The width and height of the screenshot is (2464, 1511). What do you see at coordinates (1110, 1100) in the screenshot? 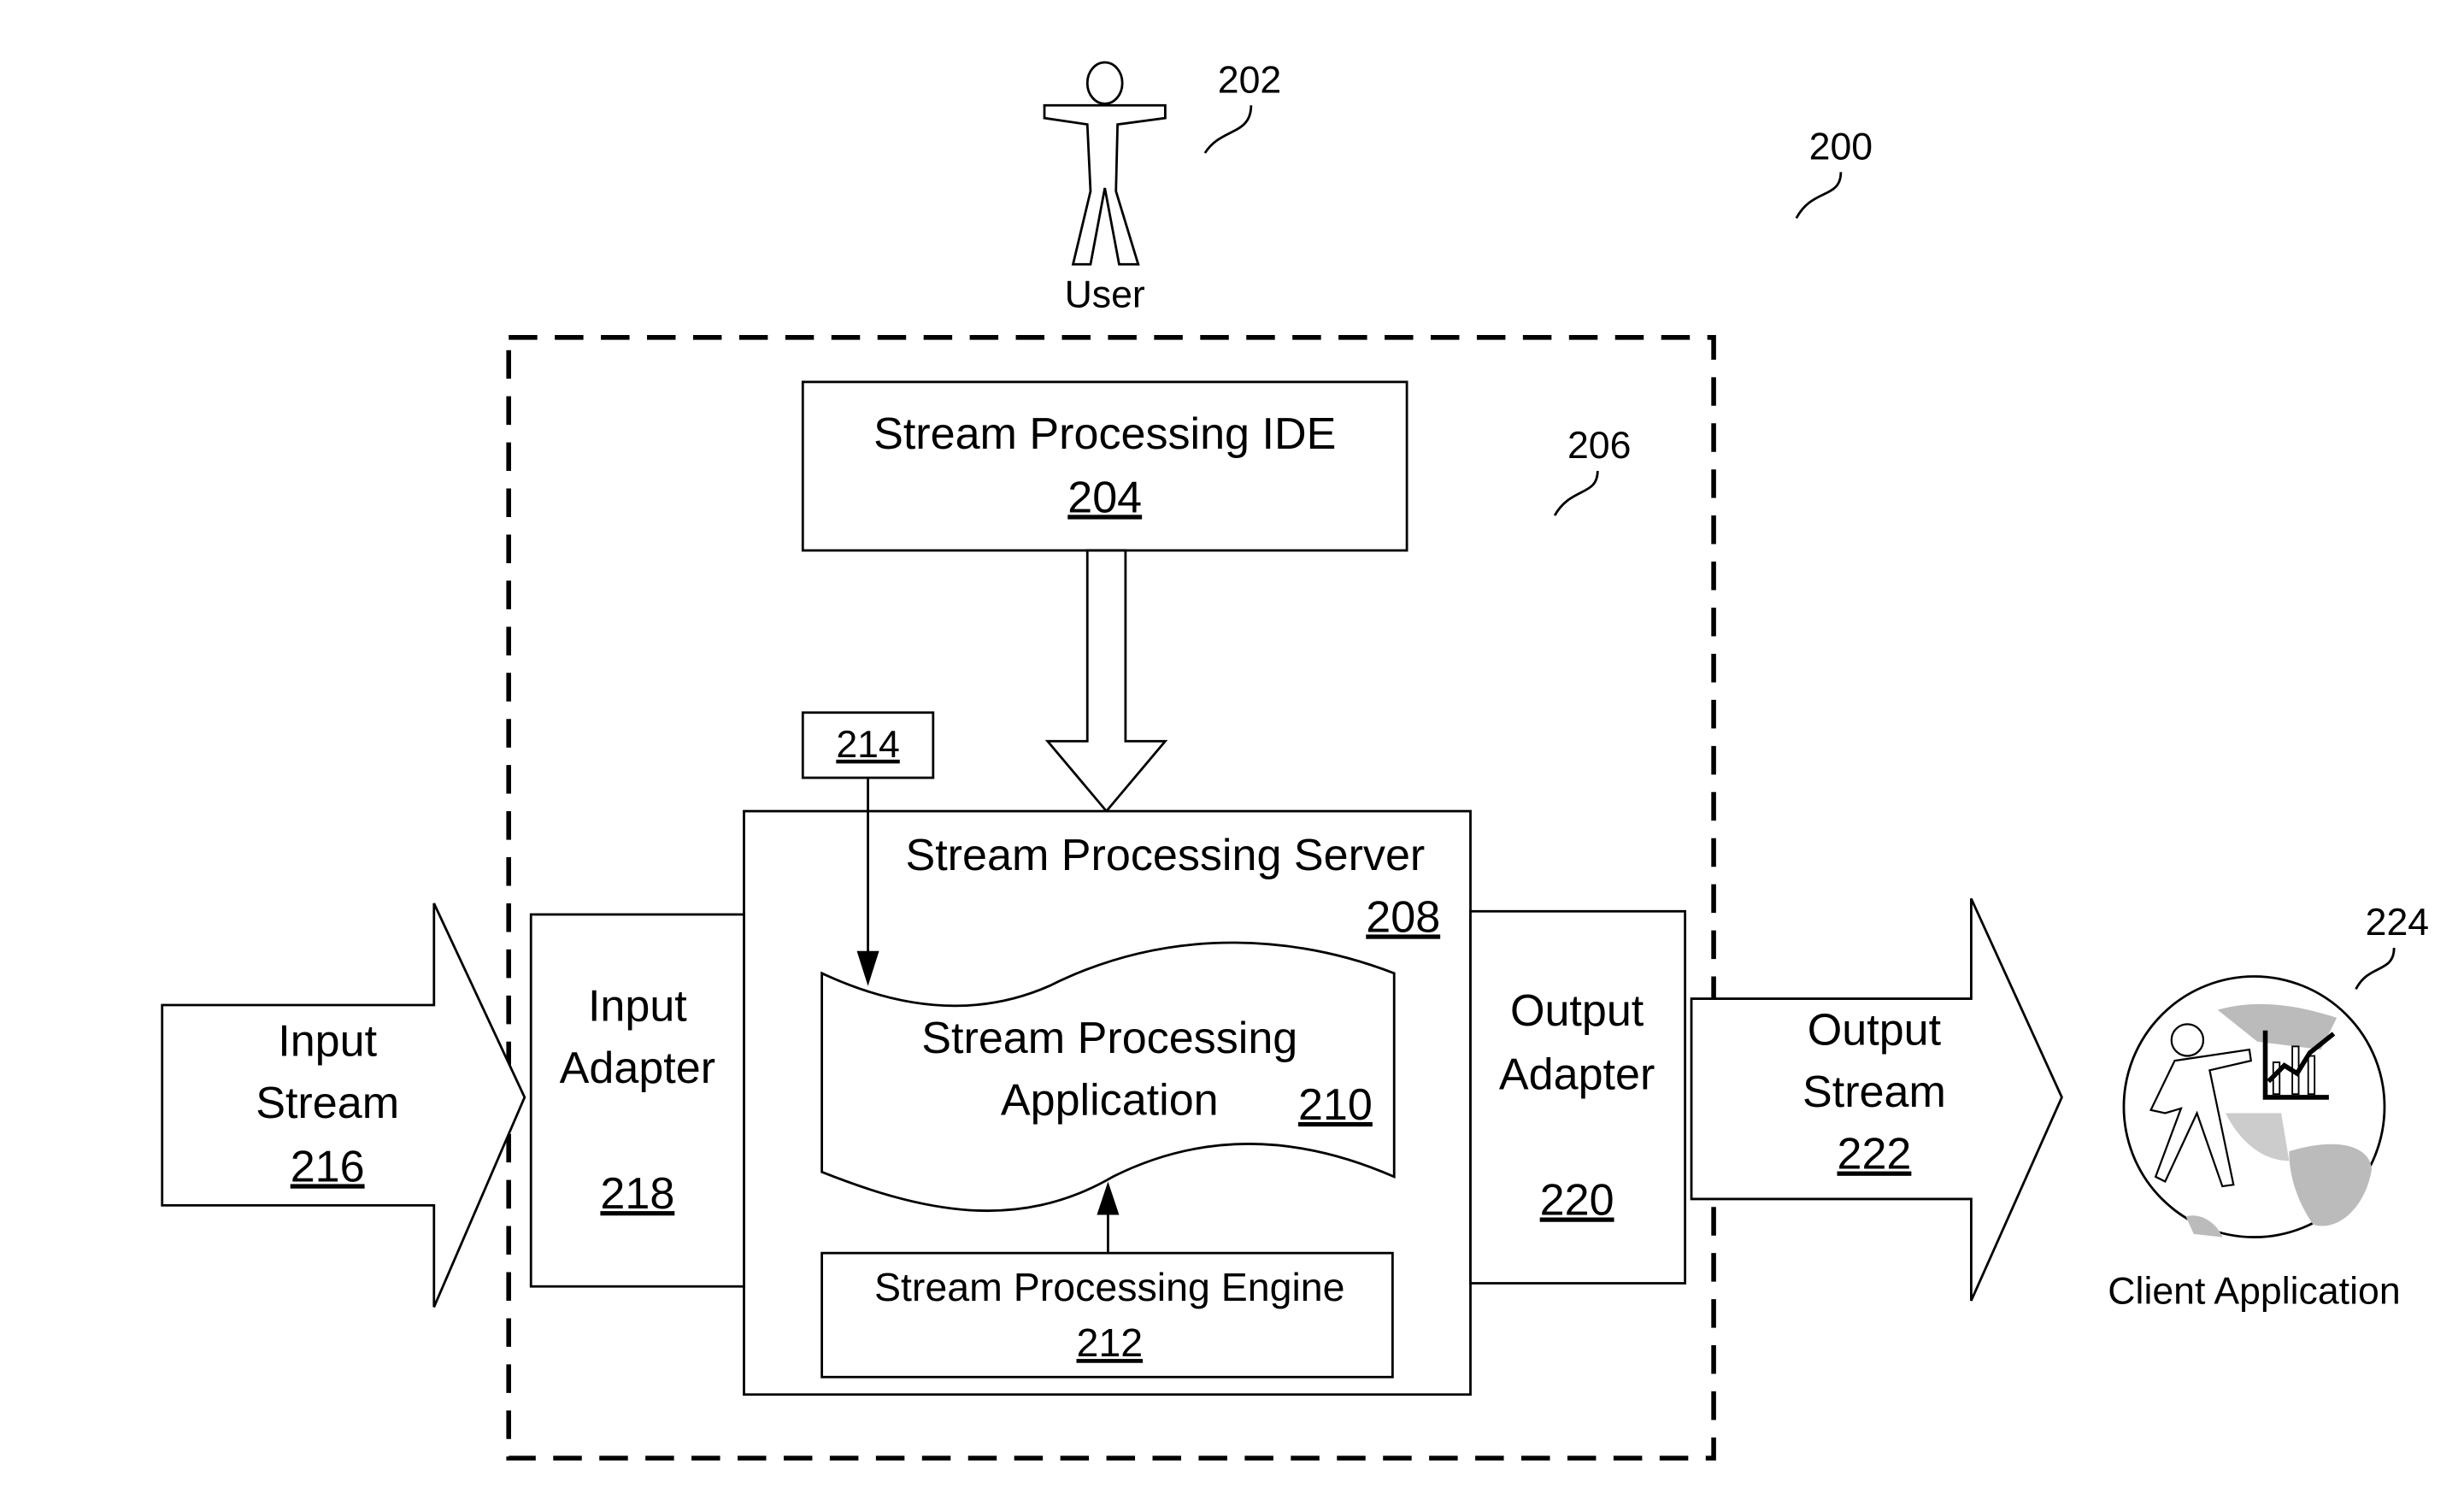
I see `application-line2: Application` at bounding box center [1110, 1100].